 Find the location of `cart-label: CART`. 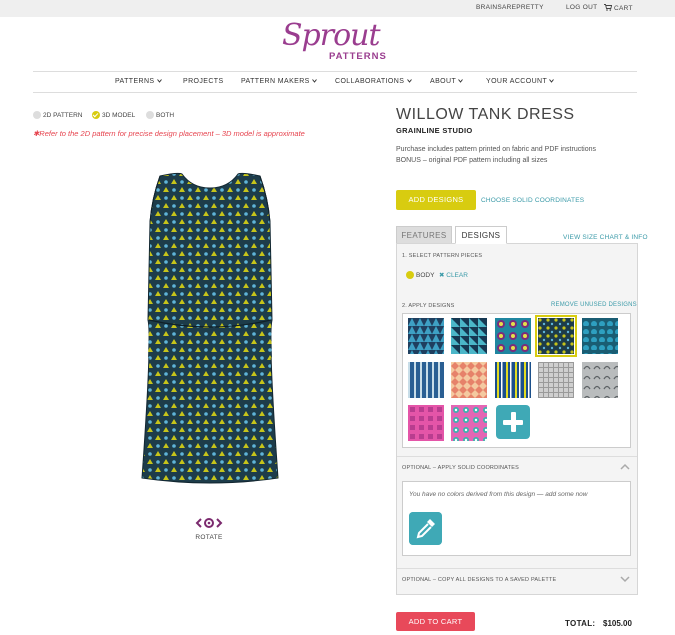

cart-label: CART is located at coordinates (623, 8).